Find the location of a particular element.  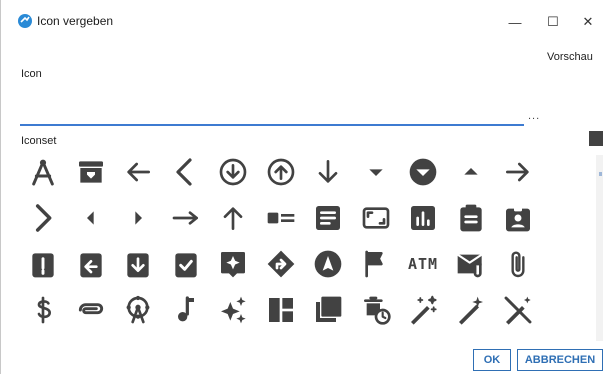

aspect-ratio-icon is located at coordinates (376, 218).